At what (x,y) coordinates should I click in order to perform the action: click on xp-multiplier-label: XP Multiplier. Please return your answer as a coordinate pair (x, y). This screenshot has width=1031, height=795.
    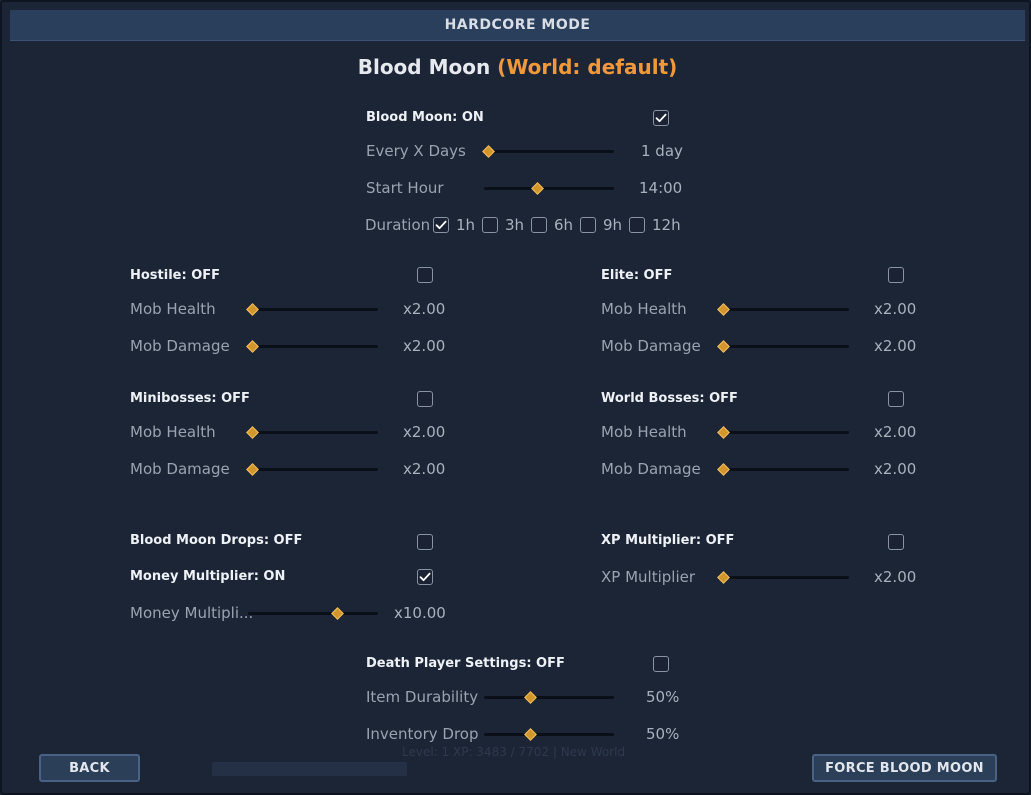
    Looking at the image, I should click on (648, 577).